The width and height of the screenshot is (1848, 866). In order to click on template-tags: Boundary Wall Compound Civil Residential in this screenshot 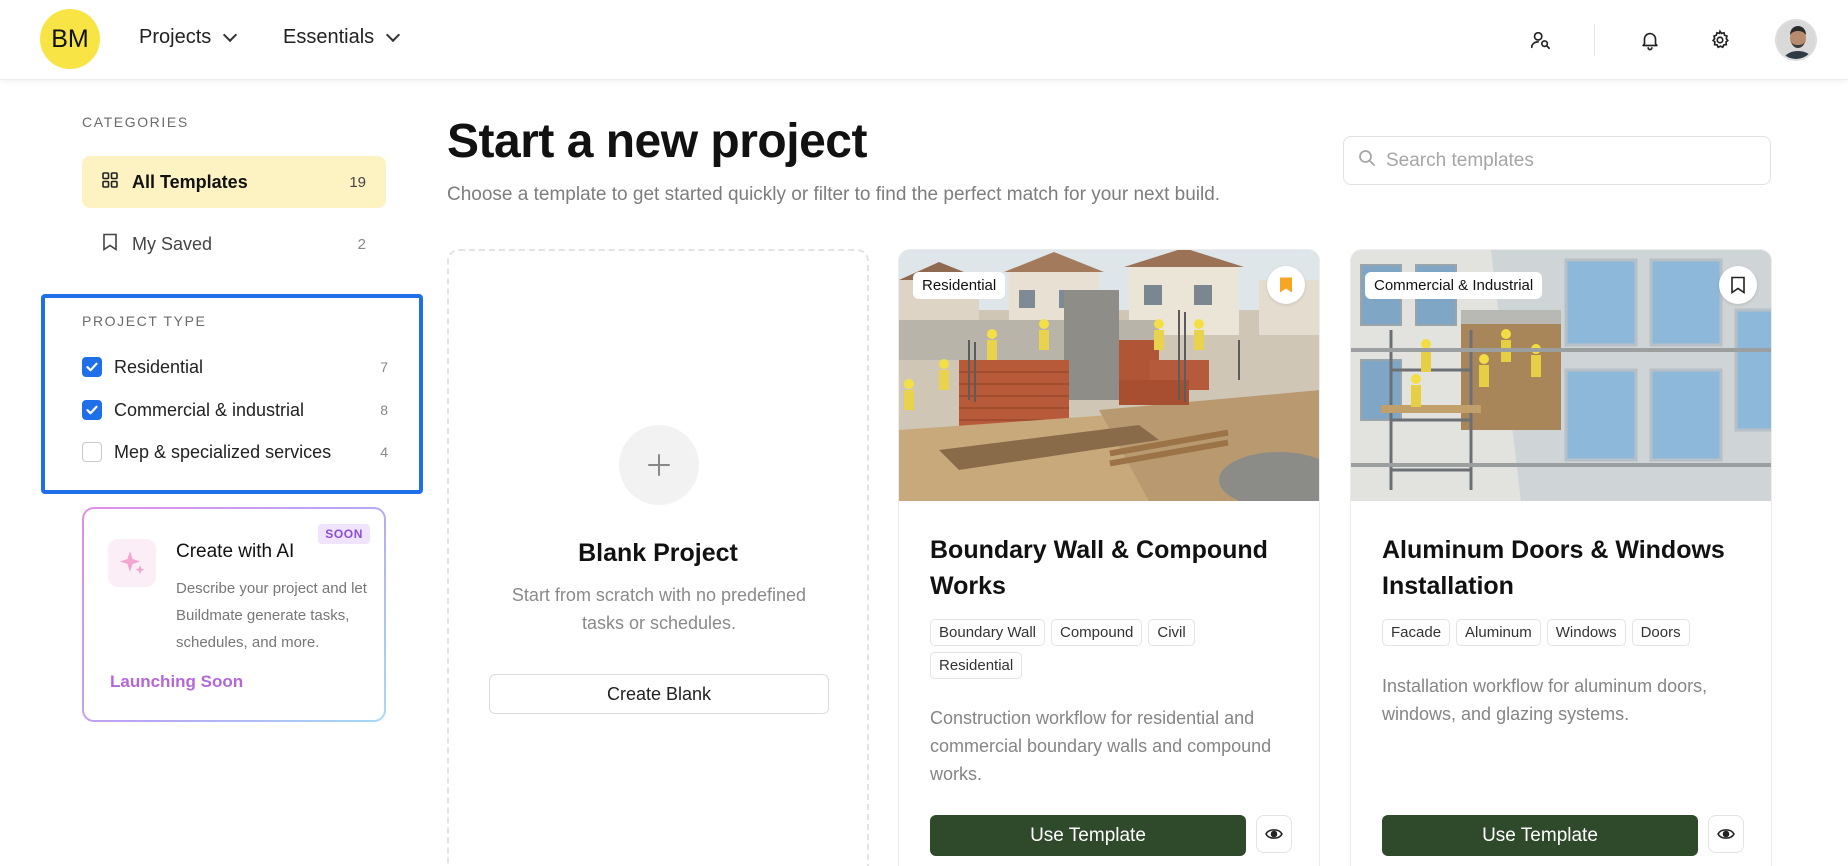, I will do `click(1110, 649)`.